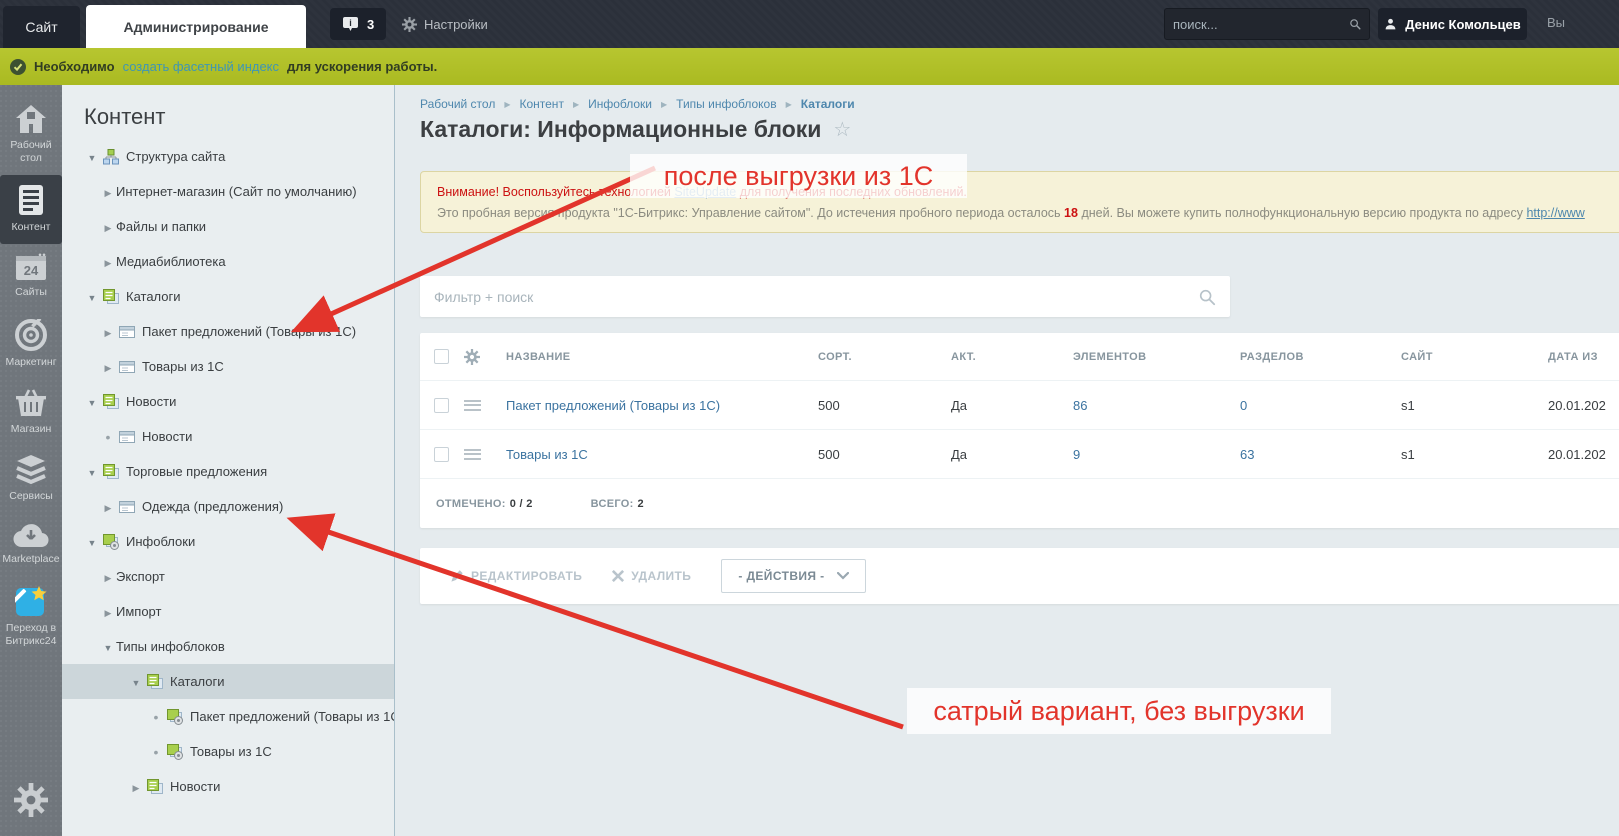 This screenshot has height=836, width=1619. What do you see at coordinates (541, 104) in the screenshot?
I see `breadcrumb-content: Контент` at bounding box center [541, 104].